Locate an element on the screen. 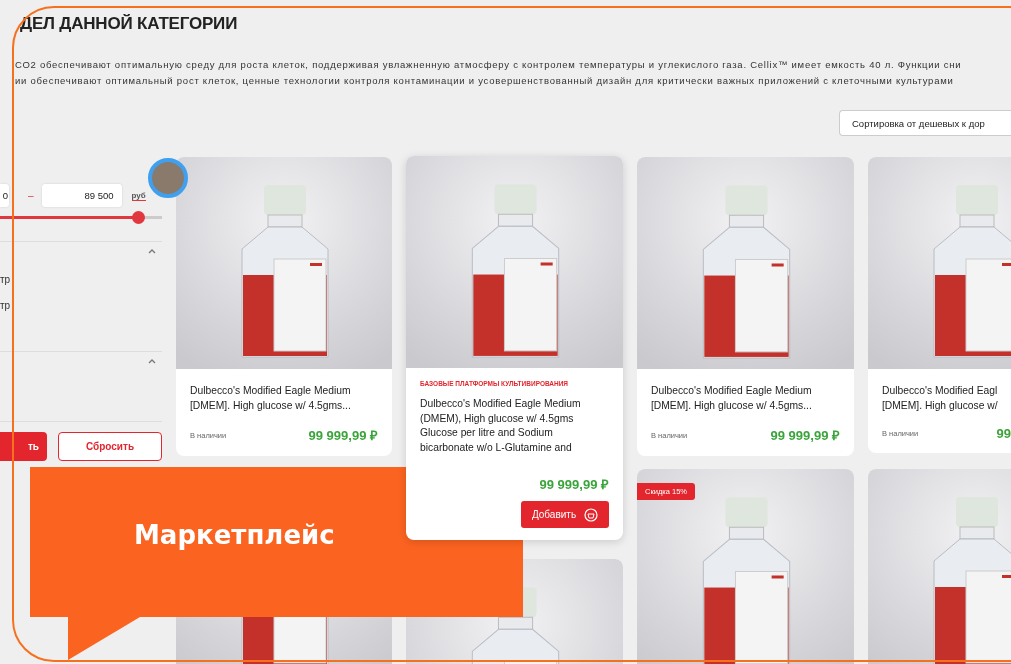 The image size is (1011, 664). description-line: ии обеспечивают оптимальный рост клеток, ценные технологии контроля контаминации и усовершенствованный дизайн для критически важных приложений с клеточными культурами is located at coordinates (485, 81).